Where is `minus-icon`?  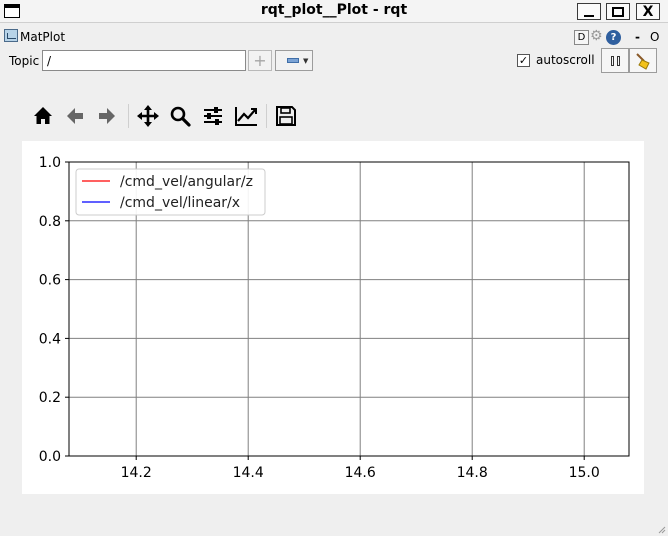
minus-icon is located at coordinates (293, 60).